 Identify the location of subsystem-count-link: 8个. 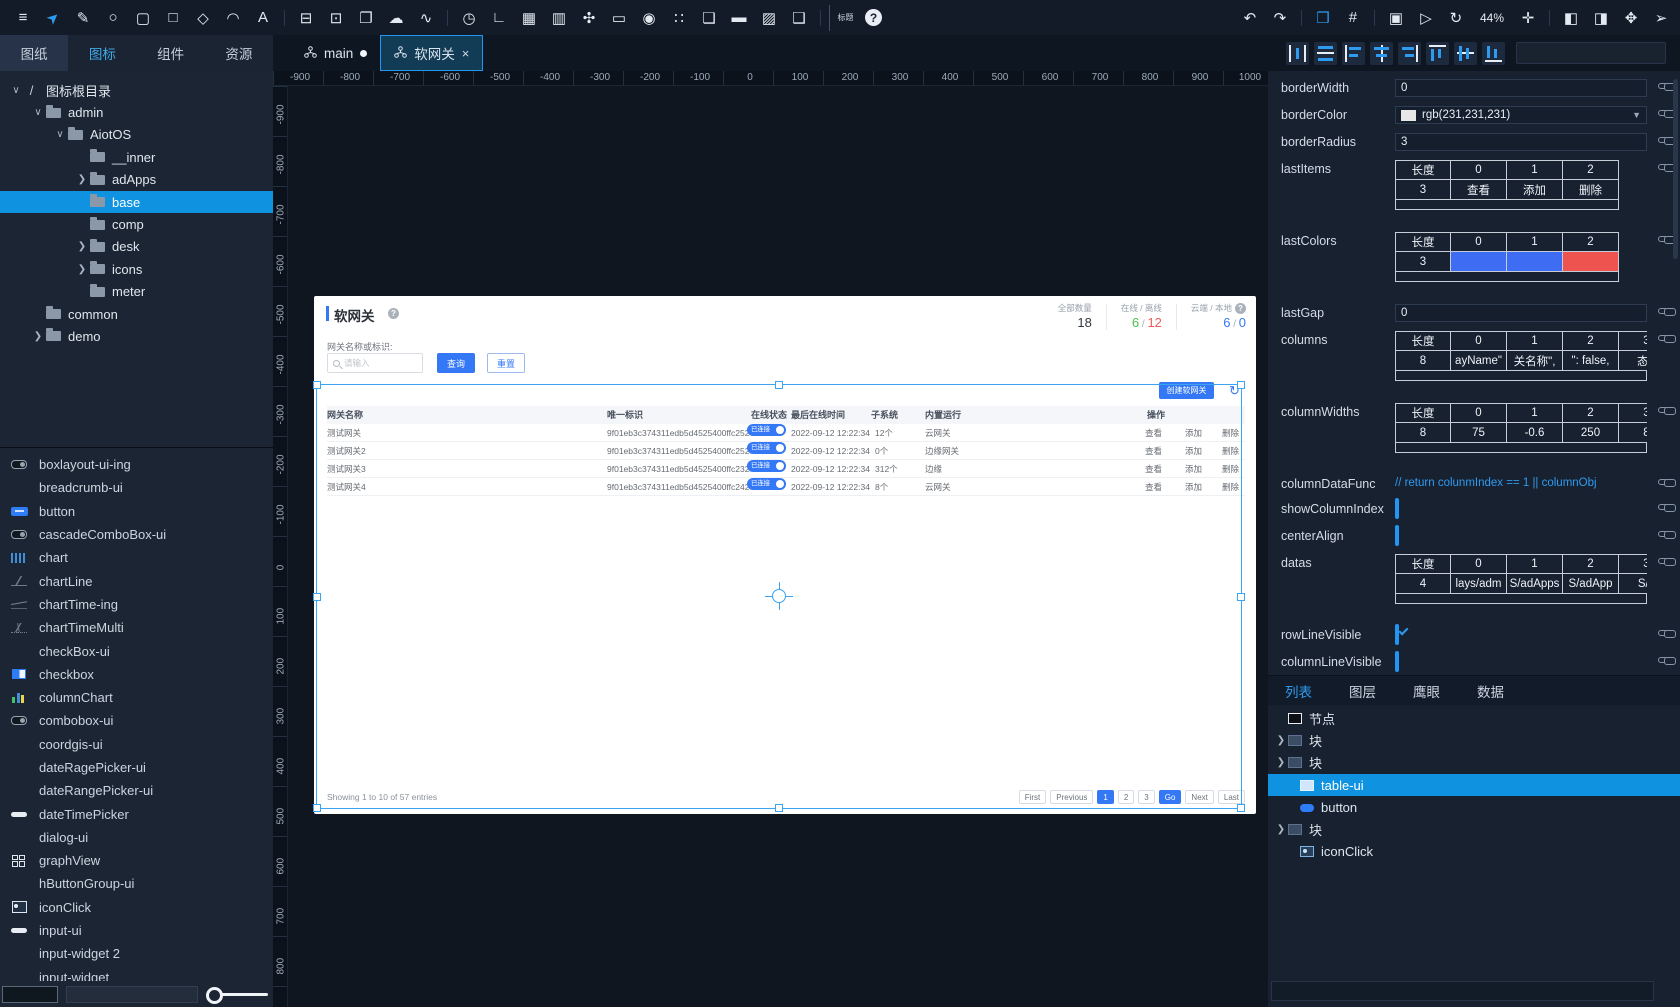
(881, 487).